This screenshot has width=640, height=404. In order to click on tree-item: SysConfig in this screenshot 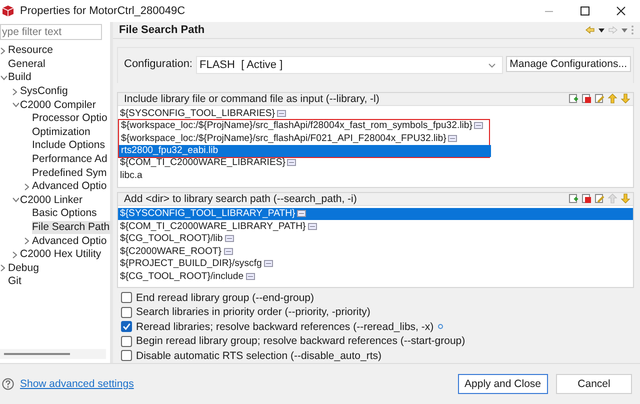, I will do `click(45, 91)`.